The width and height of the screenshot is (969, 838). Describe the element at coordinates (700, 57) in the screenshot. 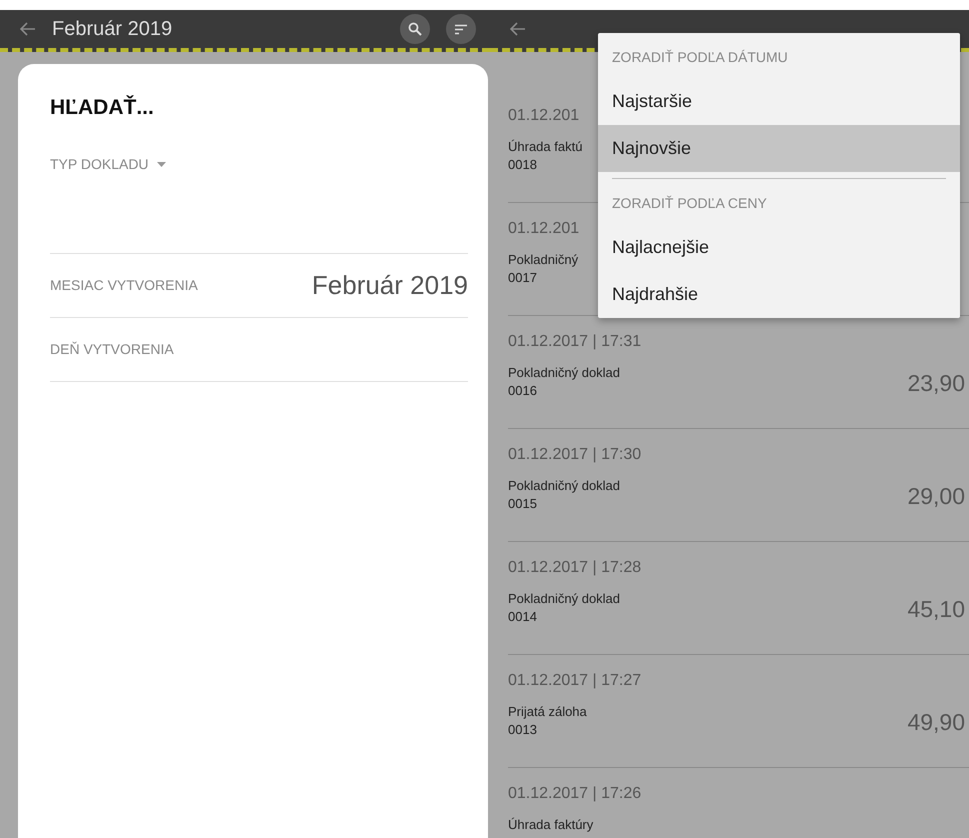

I see `menu-section-heading: ZORADIŤ PODĽA DÁTUMU` at that location.